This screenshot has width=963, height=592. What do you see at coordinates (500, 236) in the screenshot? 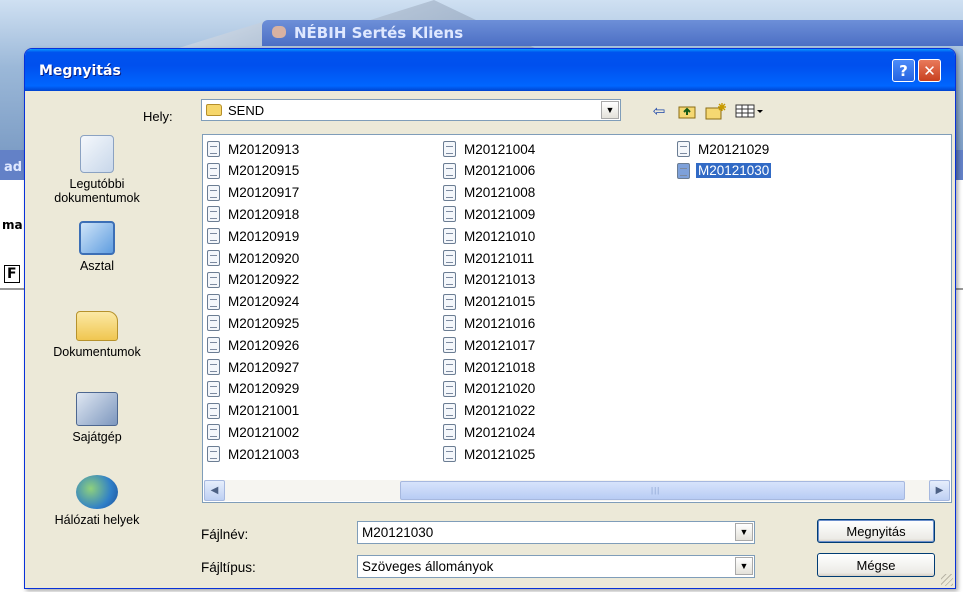
I see `file-name-text: M20121010` at bounding box center [500, 236].